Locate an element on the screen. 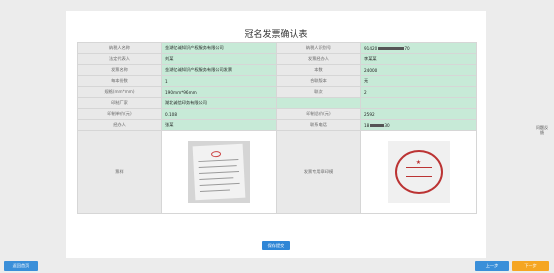 This screenshot has height=273, width=554. copy-count-value: 2 is located at coordinates (418, 92).